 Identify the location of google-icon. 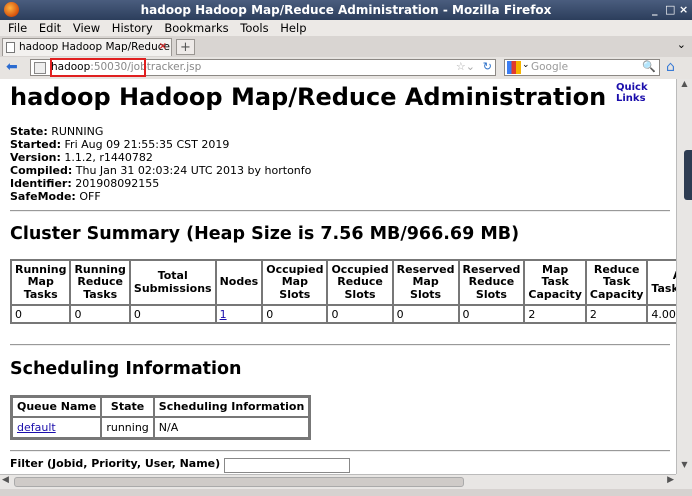
(514, 67).